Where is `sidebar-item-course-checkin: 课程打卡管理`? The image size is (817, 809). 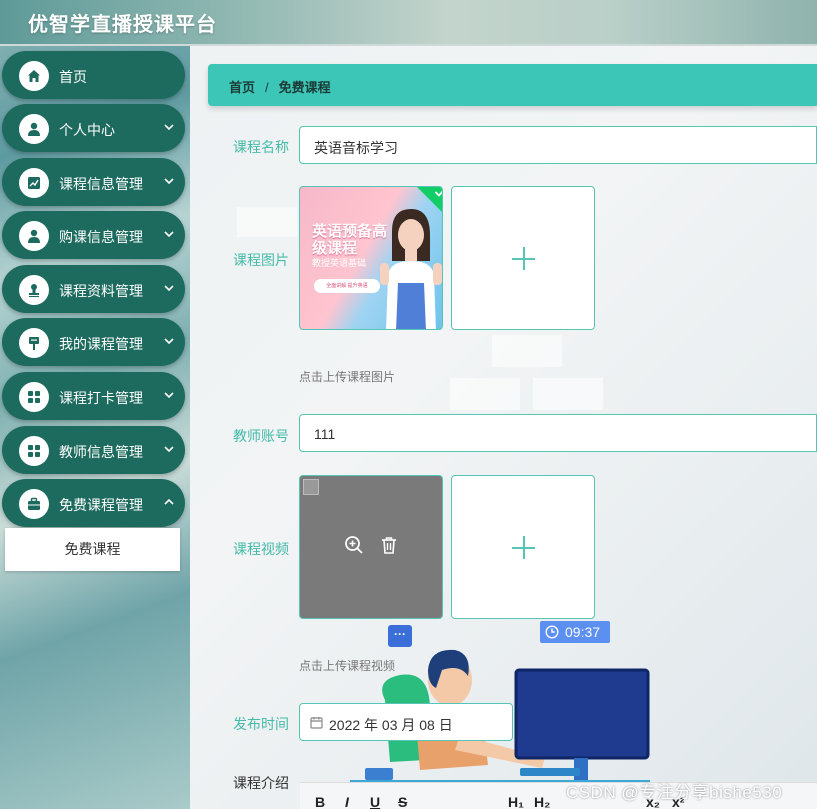
sidebar-item-course-checkin: 课程打卡管理 is located at coordinates (93, 396).